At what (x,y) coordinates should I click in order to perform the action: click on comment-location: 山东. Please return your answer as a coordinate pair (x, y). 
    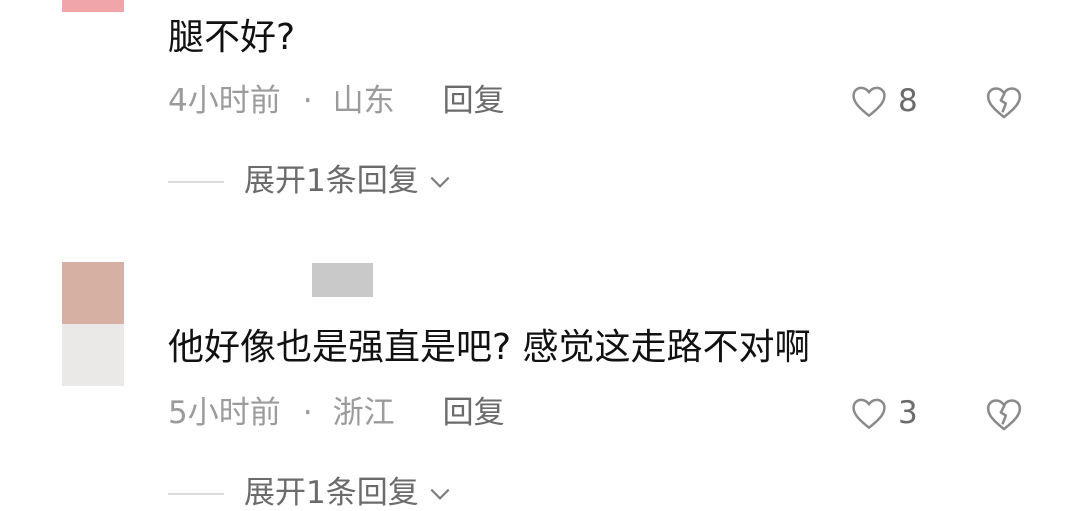
    Looking at the image, I should click on (363, 101).